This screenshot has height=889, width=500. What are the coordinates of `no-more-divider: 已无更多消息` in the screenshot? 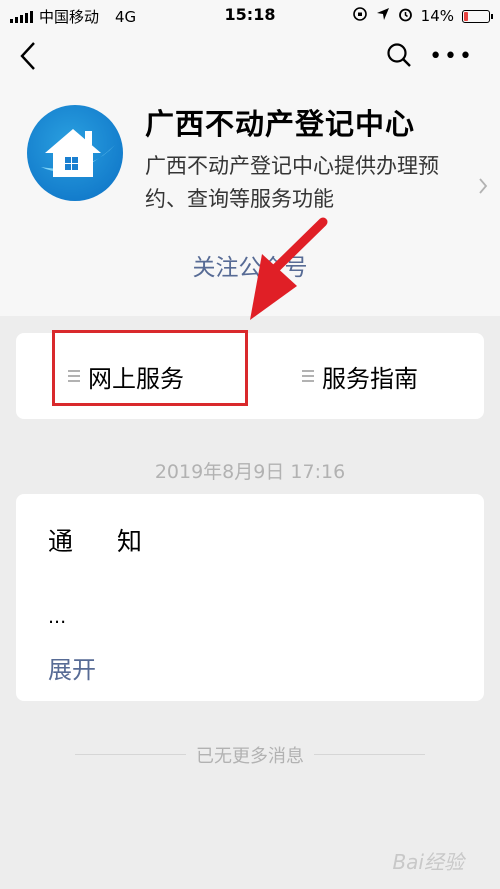 It's located at (250, 755).